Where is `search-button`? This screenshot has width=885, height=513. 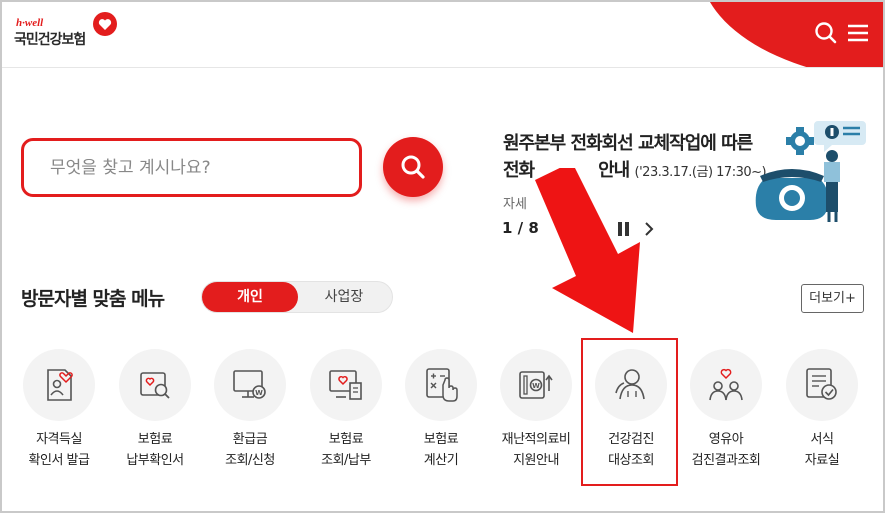
search-button is located at coordinates (413, 167).